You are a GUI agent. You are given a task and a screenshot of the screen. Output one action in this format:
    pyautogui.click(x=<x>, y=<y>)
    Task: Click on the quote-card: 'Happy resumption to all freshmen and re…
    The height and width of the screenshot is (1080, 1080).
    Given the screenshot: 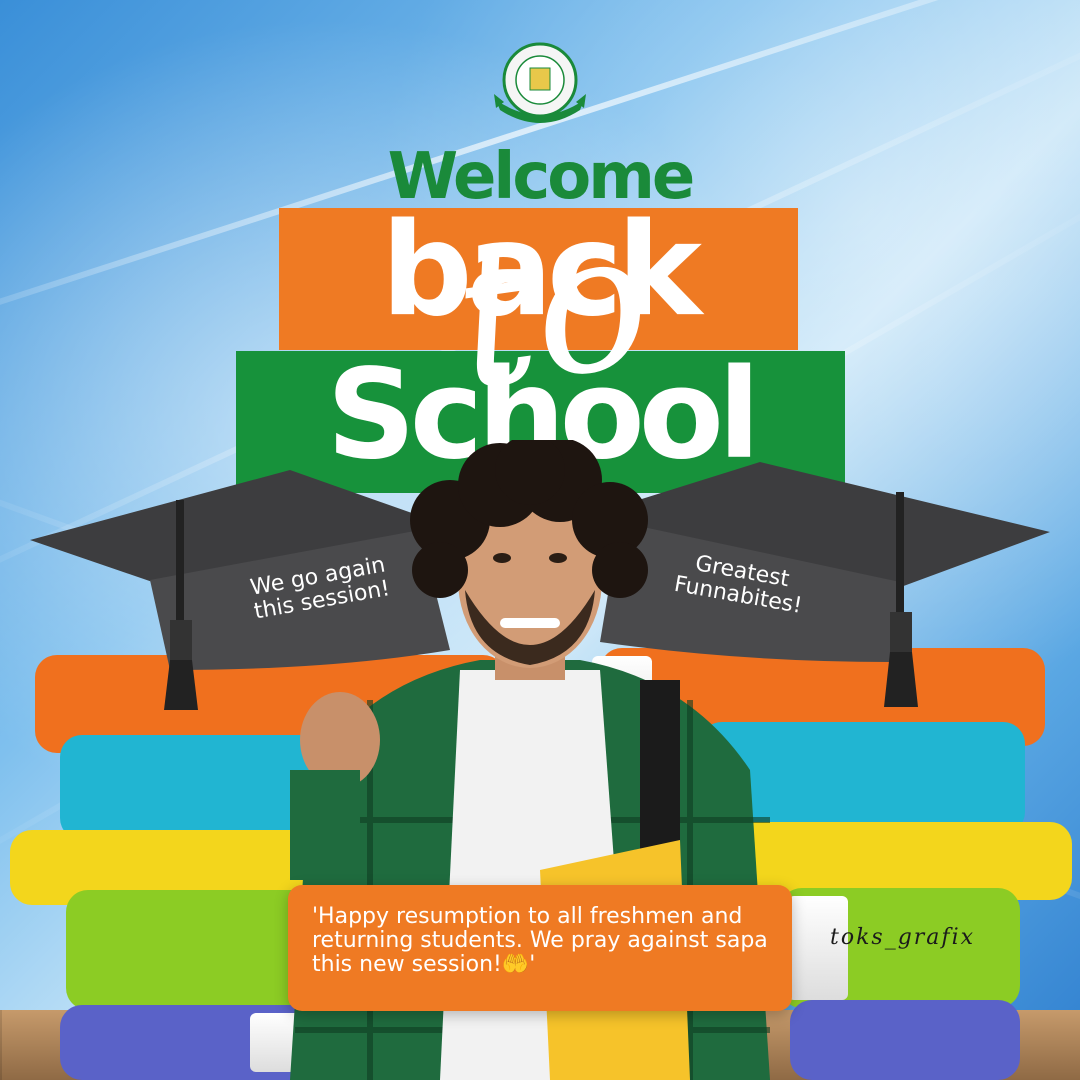 What is the action you would take?
    pyautogui.click(x=540, y=948)
    